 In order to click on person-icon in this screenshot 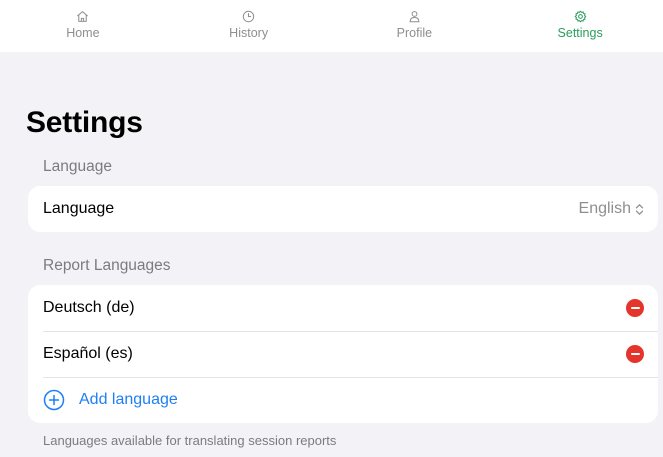, I will do `click(414, 17)`.